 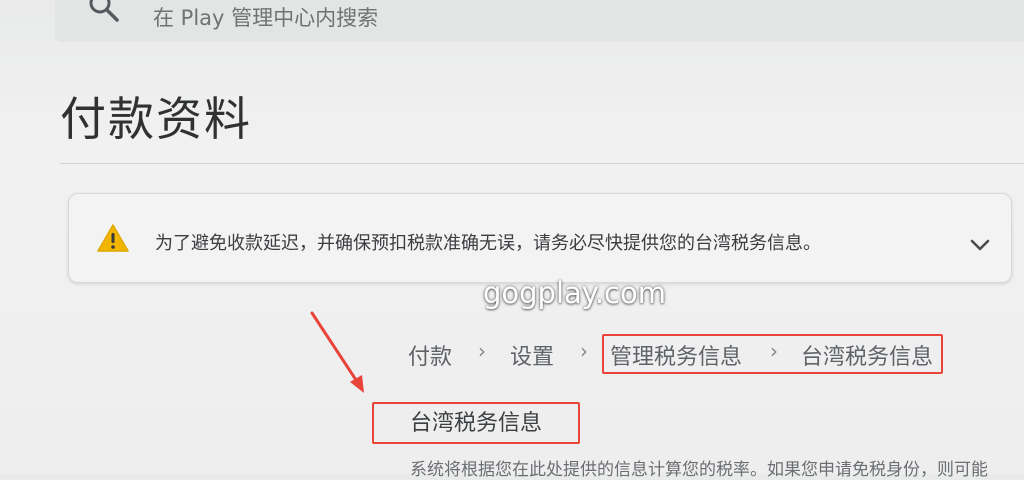 I want to click on warning-message: 为了避免收款延迟，并确保预扣税款准确无误，请务必尽快提供您的台湾税务信息。, so click(x=488, y=243).